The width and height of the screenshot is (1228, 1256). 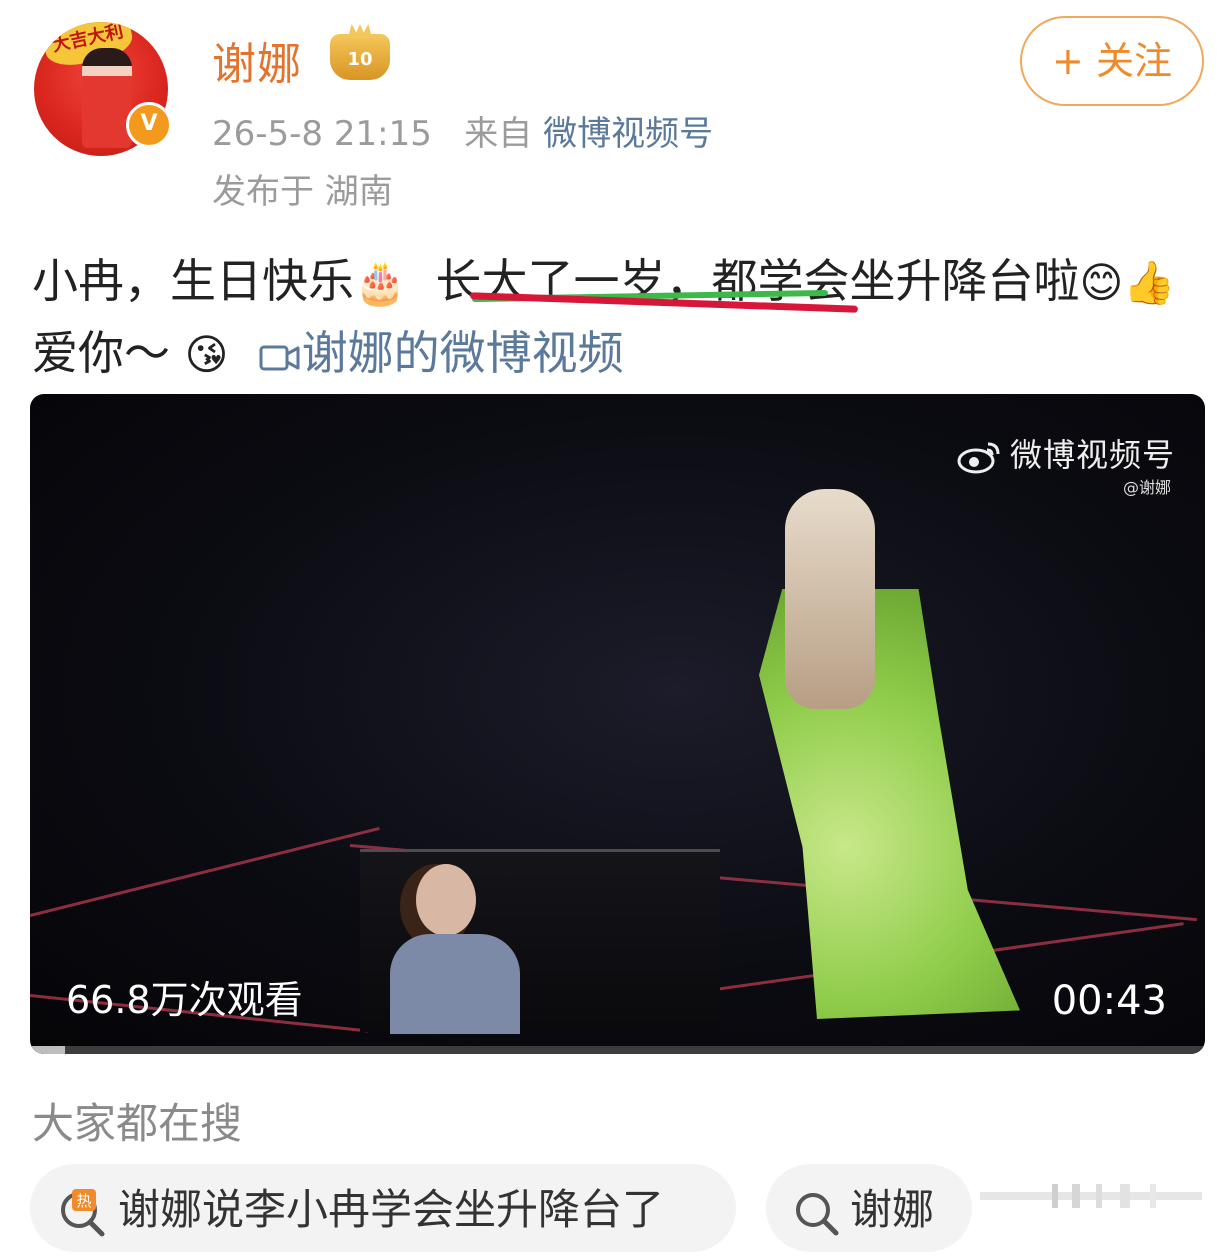 I want to click on user-avatar: 大吉大利 V, so click(x=103, y=89).